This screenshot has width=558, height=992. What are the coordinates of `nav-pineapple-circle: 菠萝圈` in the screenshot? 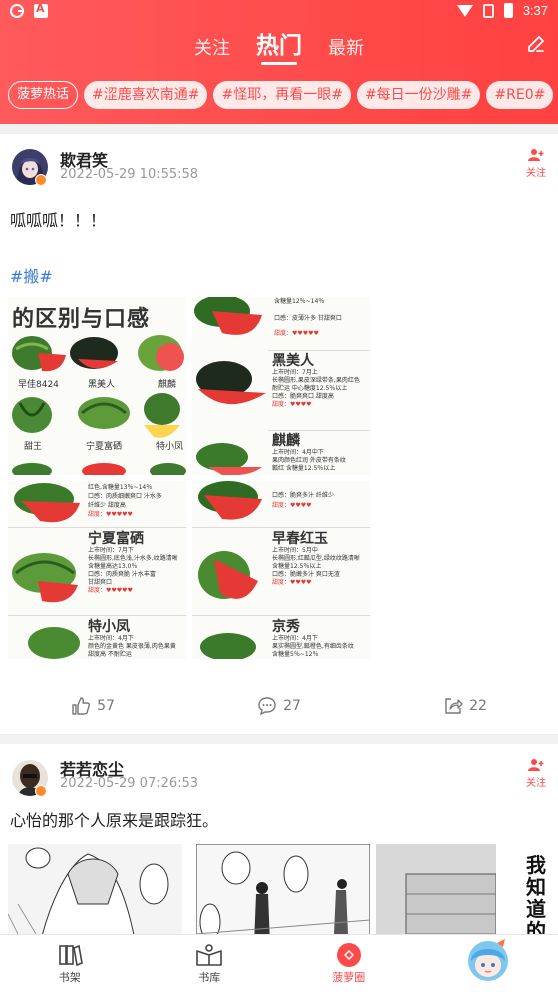 It's located at (349, 963).